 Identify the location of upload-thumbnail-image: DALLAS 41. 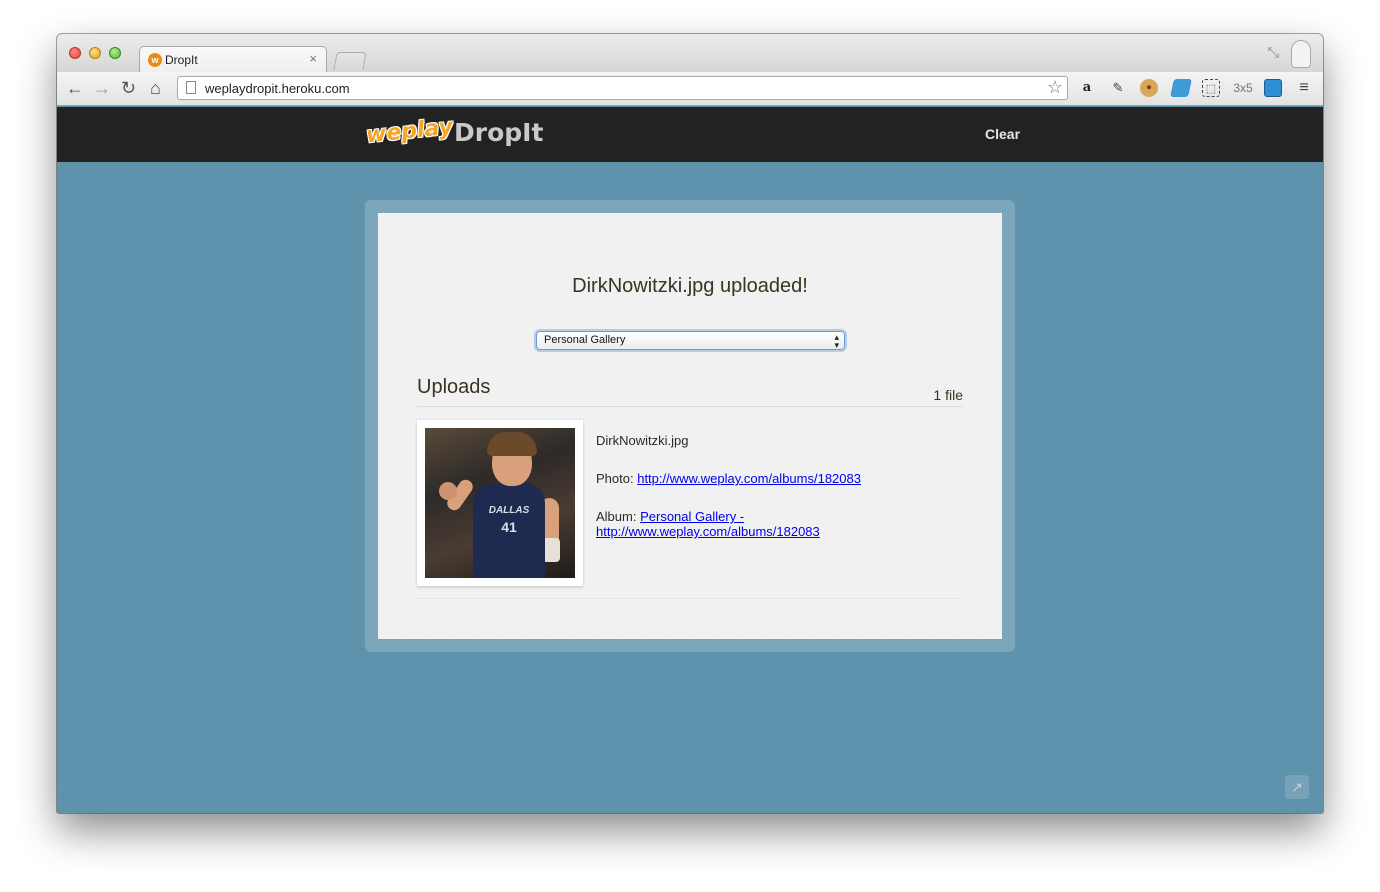
(500, 503).